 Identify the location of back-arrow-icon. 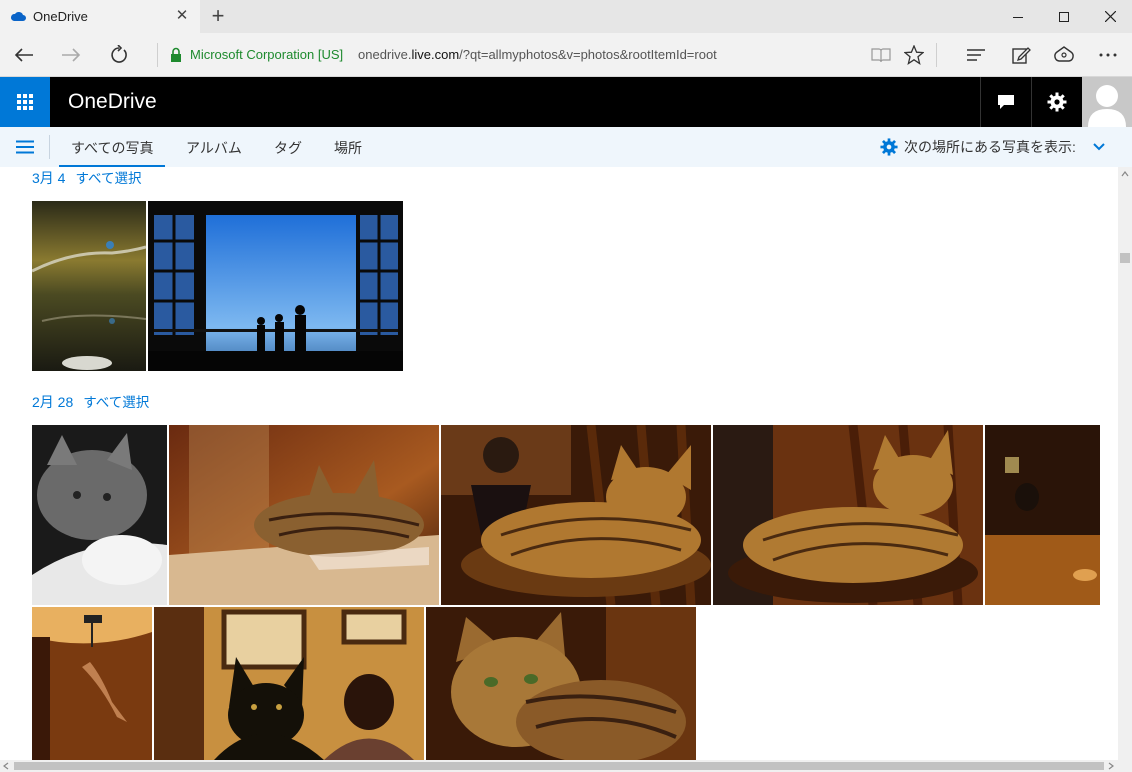
(23, 55).